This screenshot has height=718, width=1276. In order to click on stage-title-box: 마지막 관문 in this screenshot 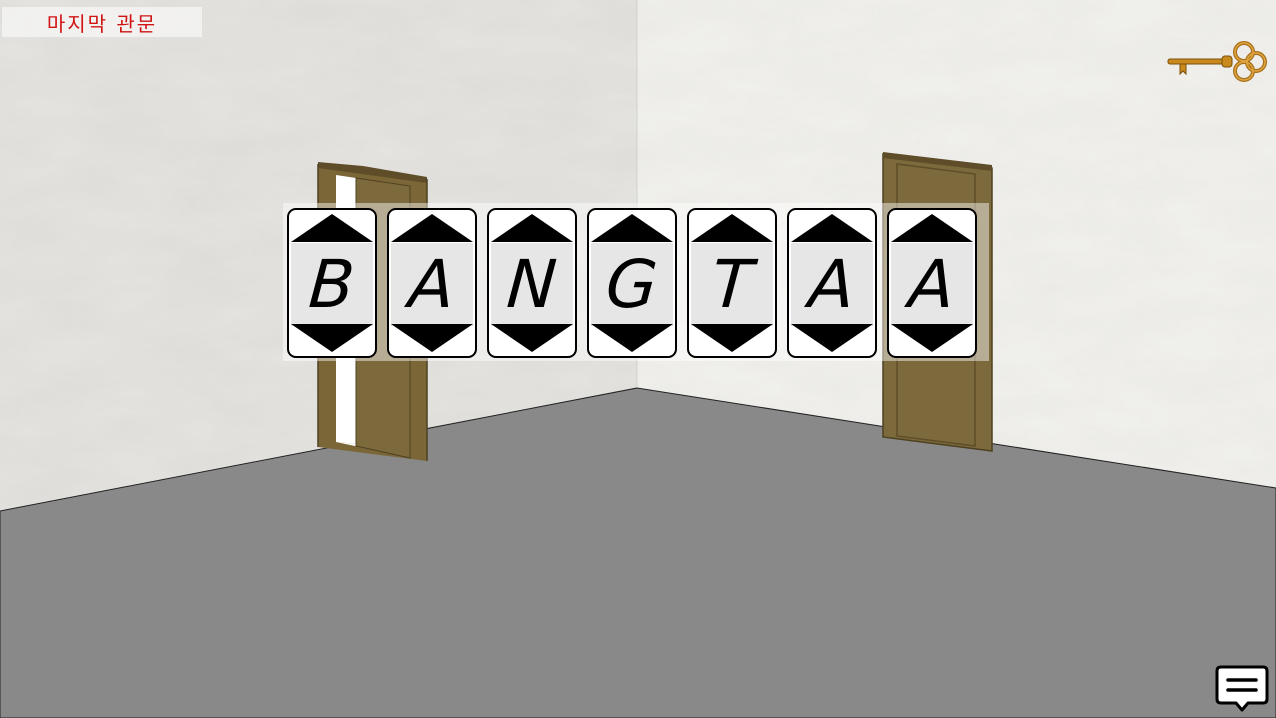, I will do `click(102, 22)`.